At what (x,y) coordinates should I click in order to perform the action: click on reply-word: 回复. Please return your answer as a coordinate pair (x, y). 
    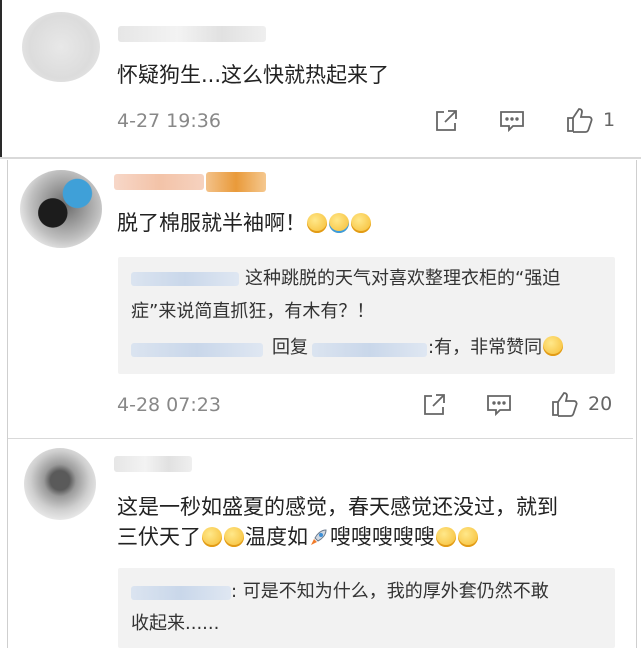
    Looking at the image, I should click on (290, 347).